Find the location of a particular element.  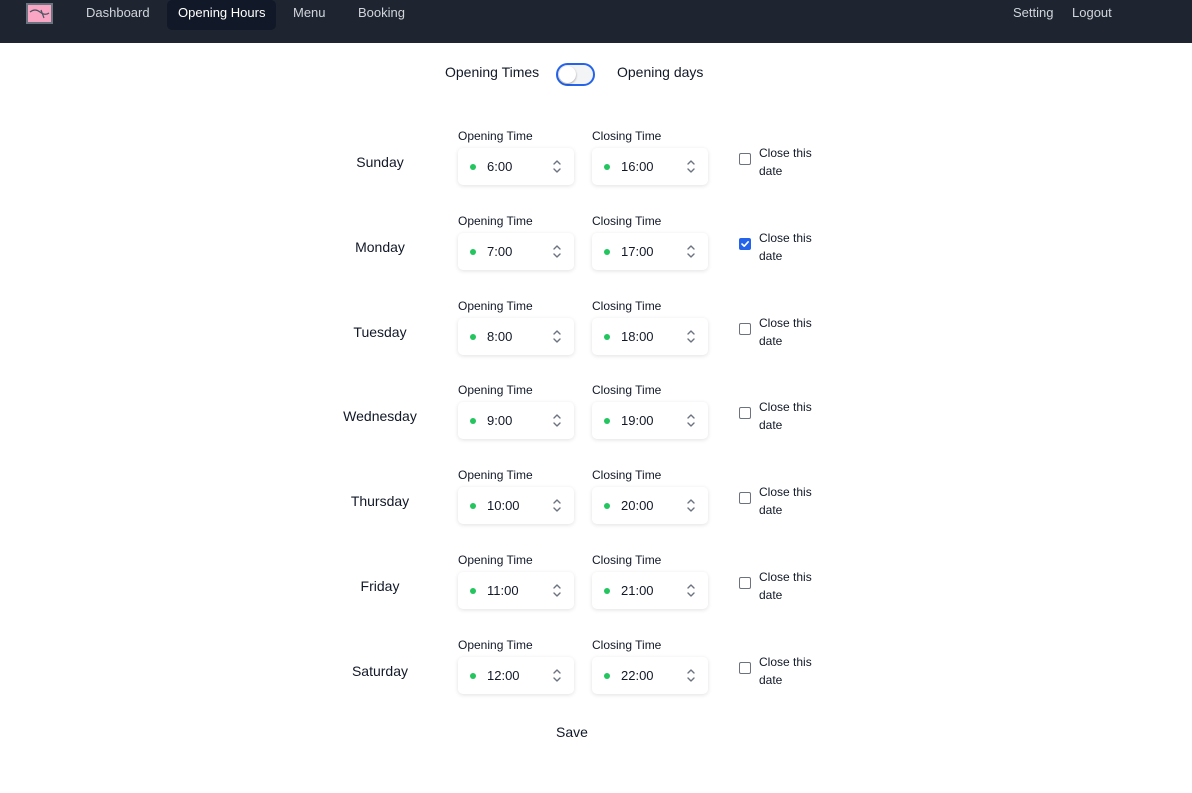

opening-time-select: 11:00 is located at coordinates (516, 590).